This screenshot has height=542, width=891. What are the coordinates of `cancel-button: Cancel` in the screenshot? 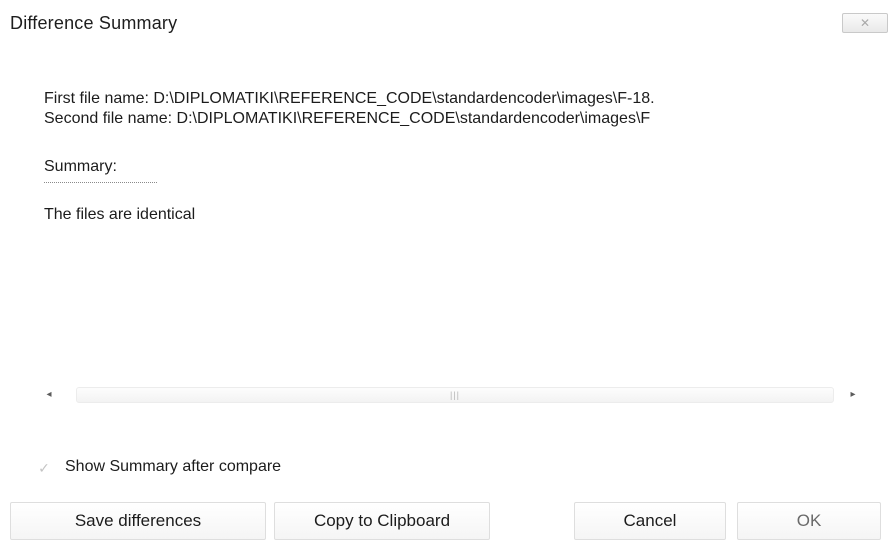 It's located at (650, 521).